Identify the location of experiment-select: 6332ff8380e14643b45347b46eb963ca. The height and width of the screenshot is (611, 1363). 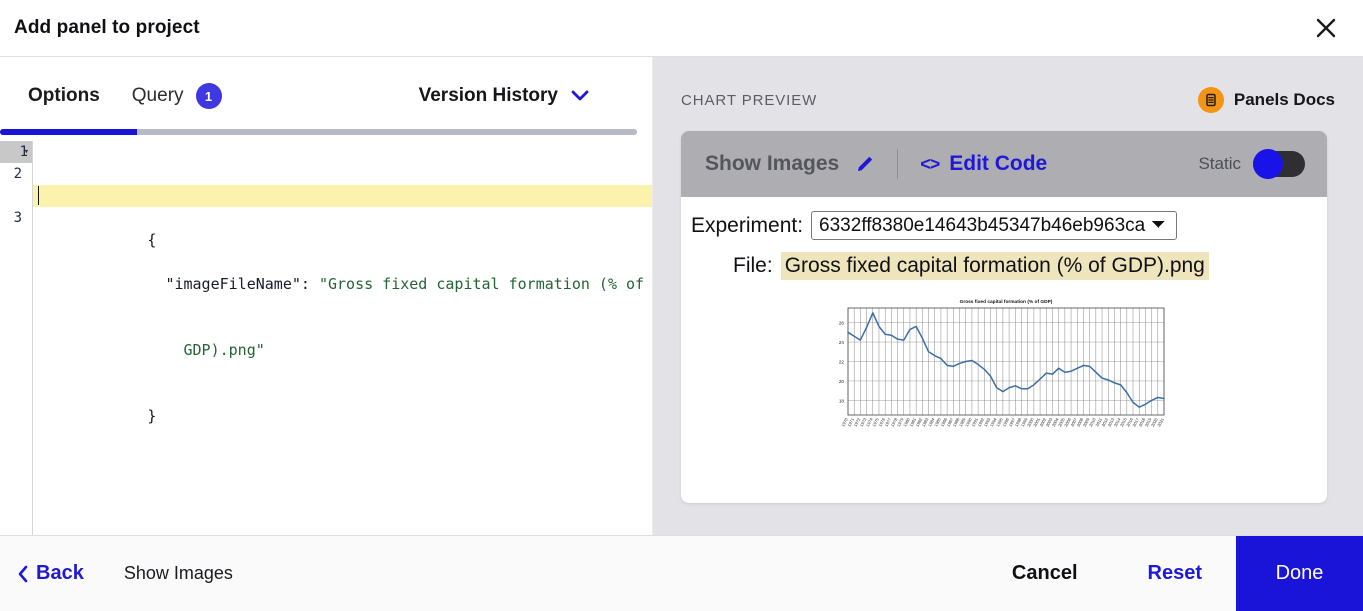
(994, 225).